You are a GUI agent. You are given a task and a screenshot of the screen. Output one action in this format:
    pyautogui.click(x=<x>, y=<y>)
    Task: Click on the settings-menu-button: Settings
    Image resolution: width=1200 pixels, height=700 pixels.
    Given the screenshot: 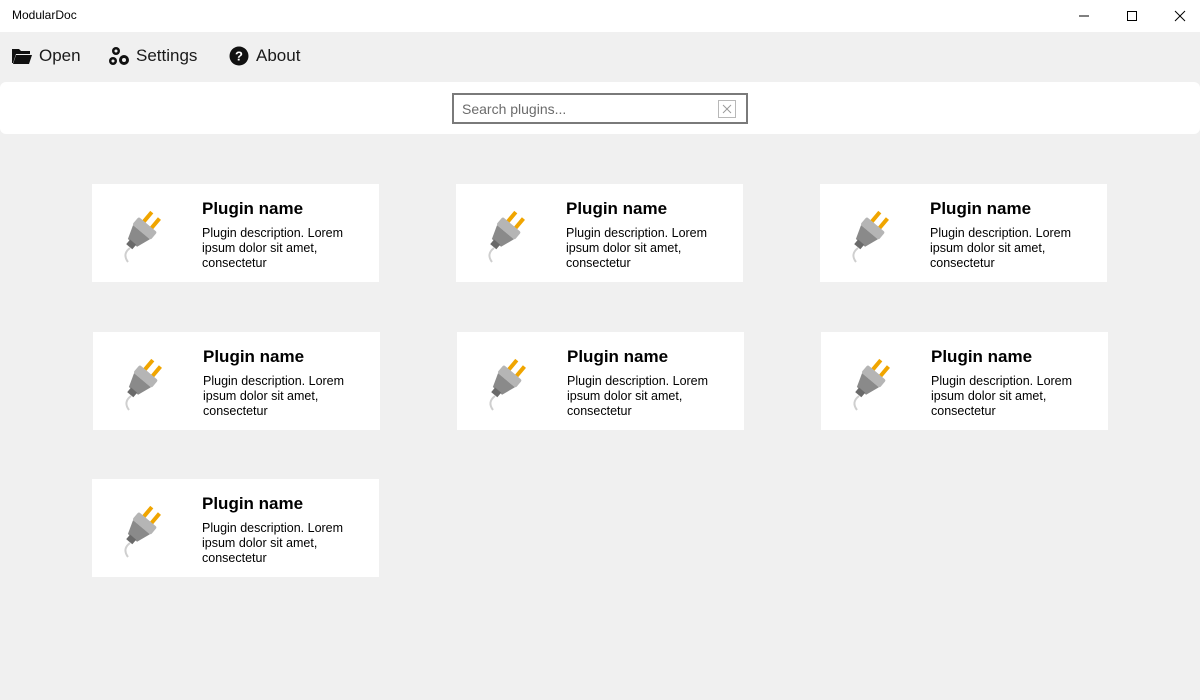 What is the action you would take?
    pyautogui.click(x=152, y=56)
    